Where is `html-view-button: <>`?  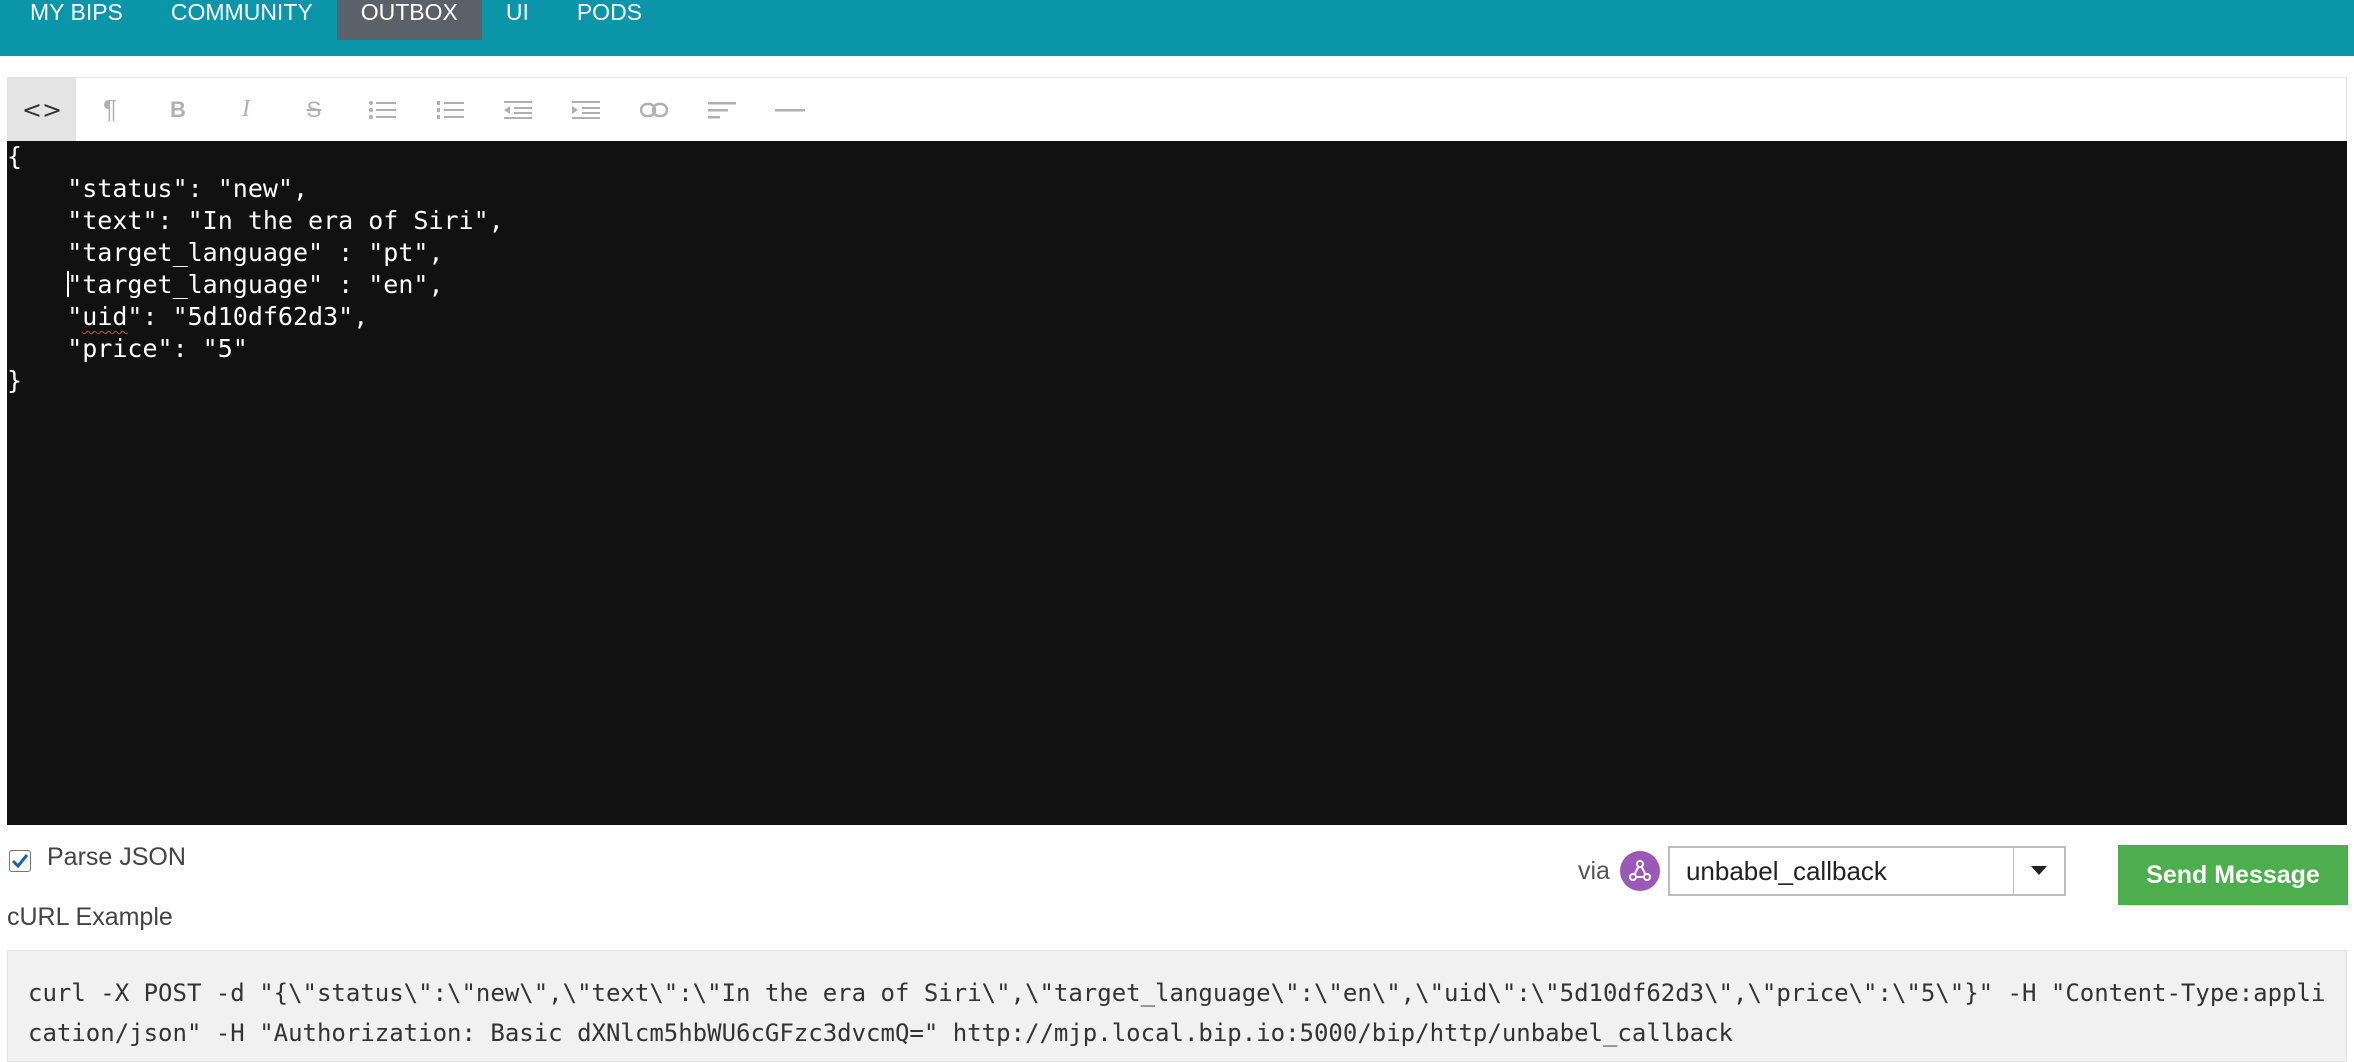 html-view-button: <> is located at coordinates (42, 109).